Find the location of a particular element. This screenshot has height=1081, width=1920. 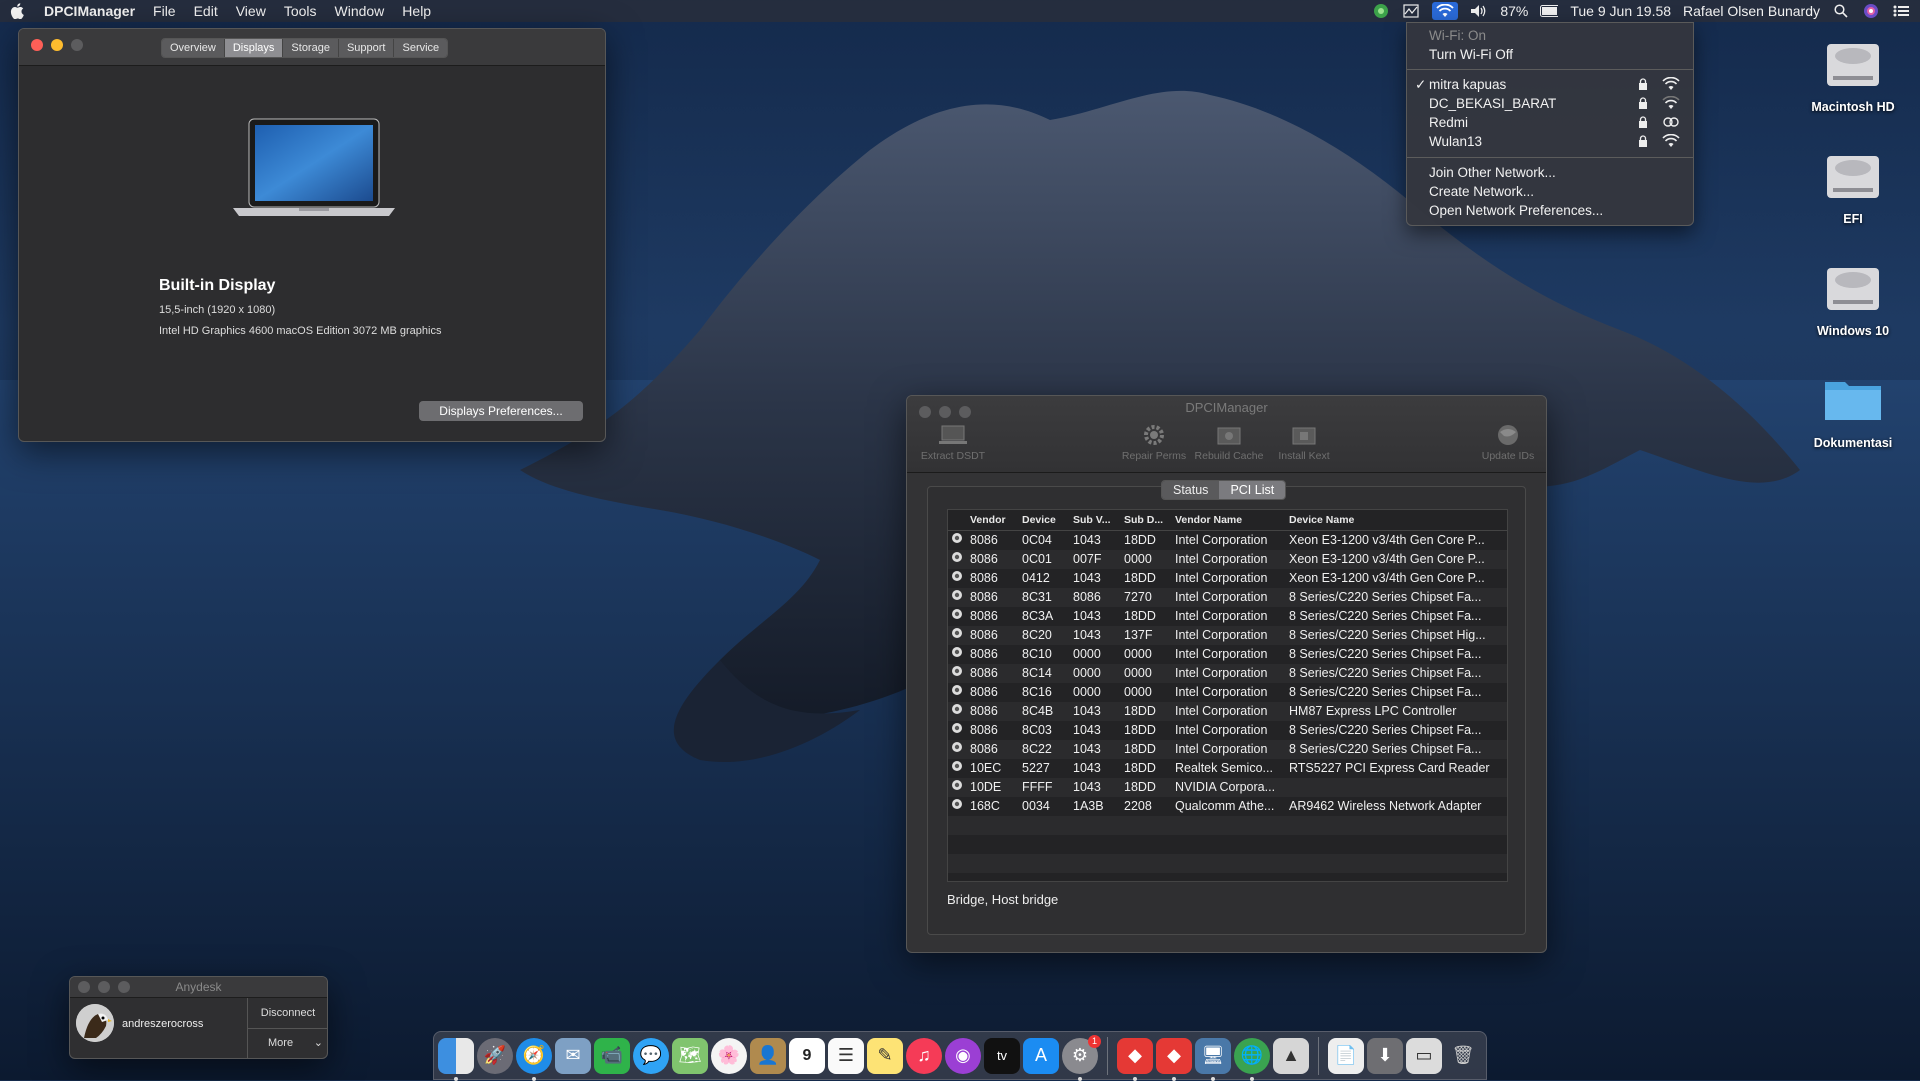

facetime-icon: 📹 is located at coordinates (612, 1055).